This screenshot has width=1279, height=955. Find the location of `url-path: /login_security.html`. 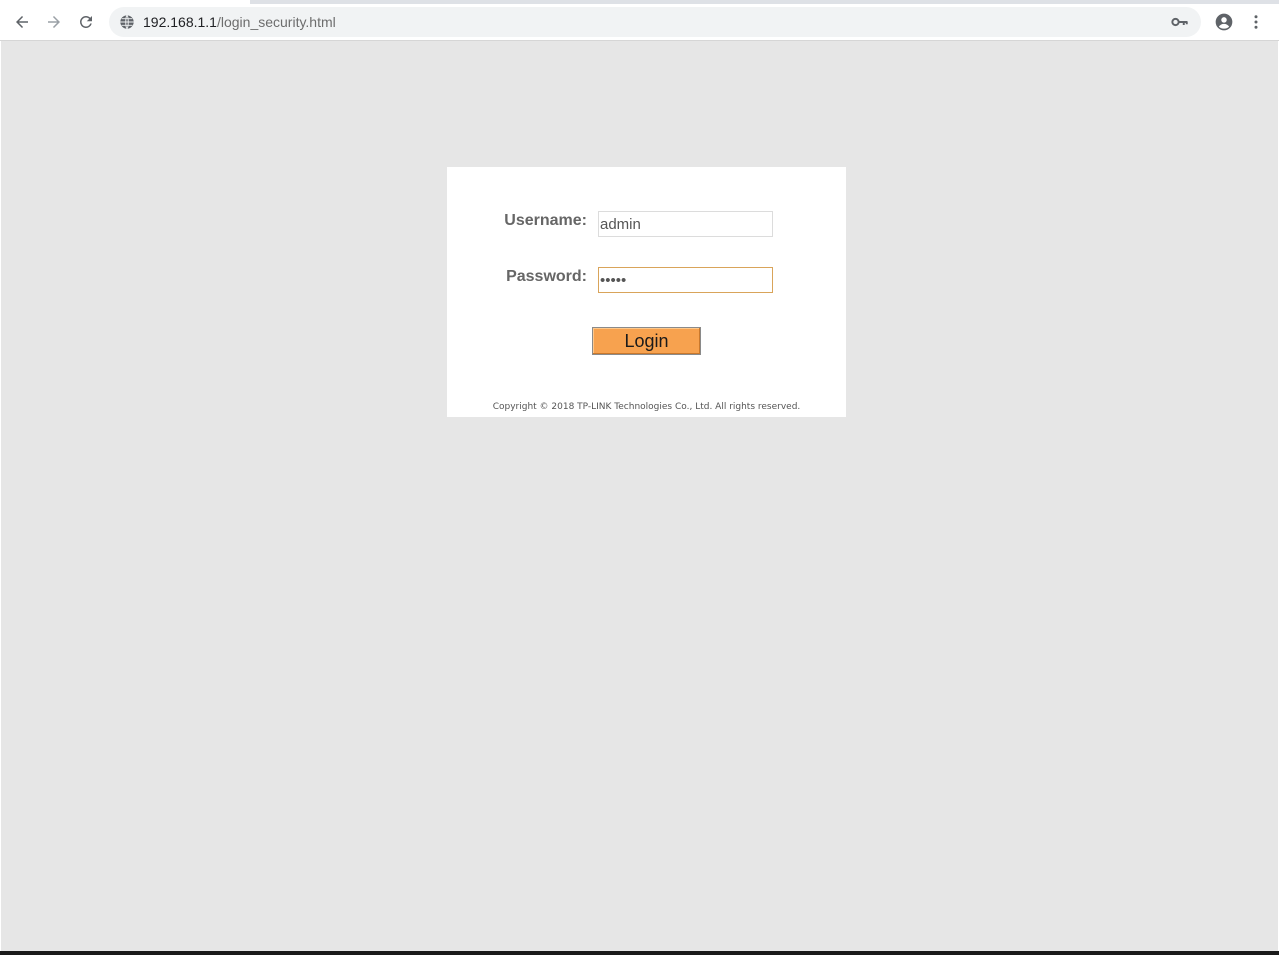

url-path: /login_security.html is located at coordinates (276, 22).